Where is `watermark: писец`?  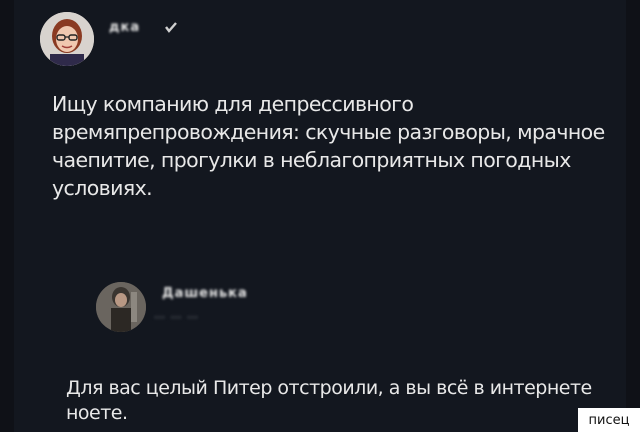
watermark: писец is located at coordinates (609, 420).